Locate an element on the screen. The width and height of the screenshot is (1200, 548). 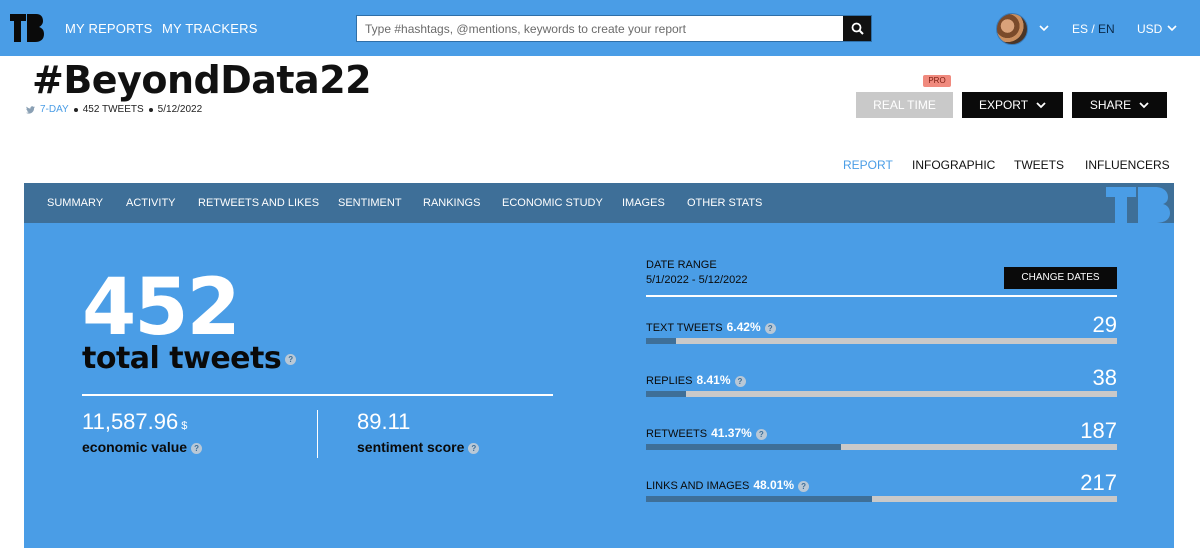
search-button is located at coordinates (857, 28).